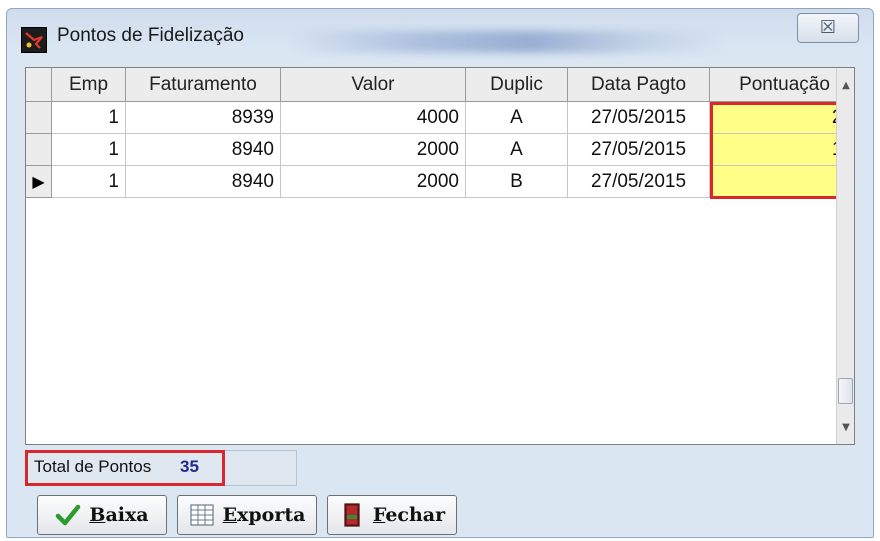 Image resolution: width=880 pixels, height=541 pixels. I want to click on total-panel: Total de Pontos 35, so click(161, 468).